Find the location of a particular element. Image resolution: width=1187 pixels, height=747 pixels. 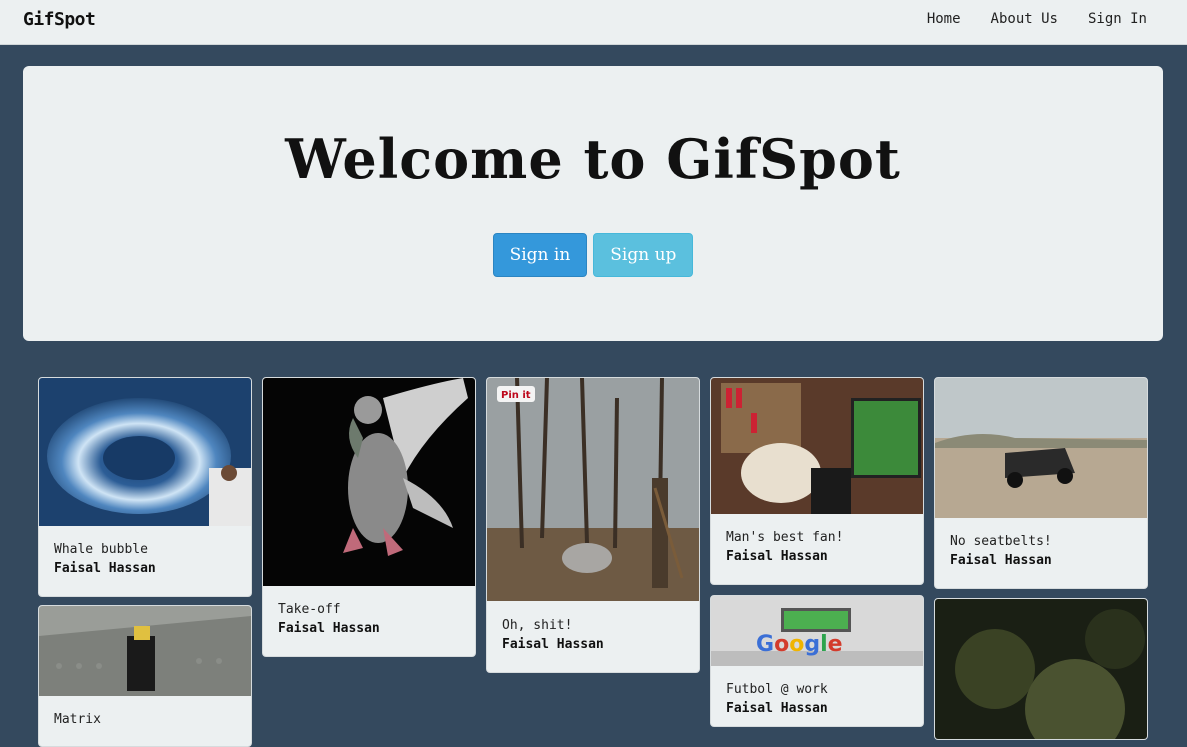

nav-about-link: About Us is located at coordinates (1024, 19).